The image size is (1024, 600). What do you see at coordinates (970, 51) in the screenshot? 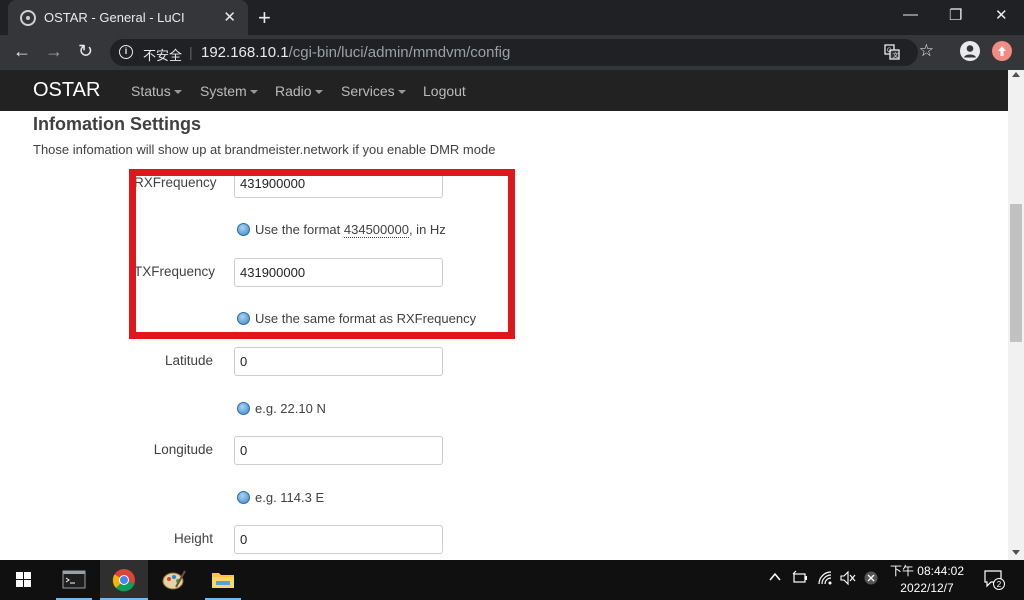
I see `profile-avatar-icon` at bounding box center [970, 51].